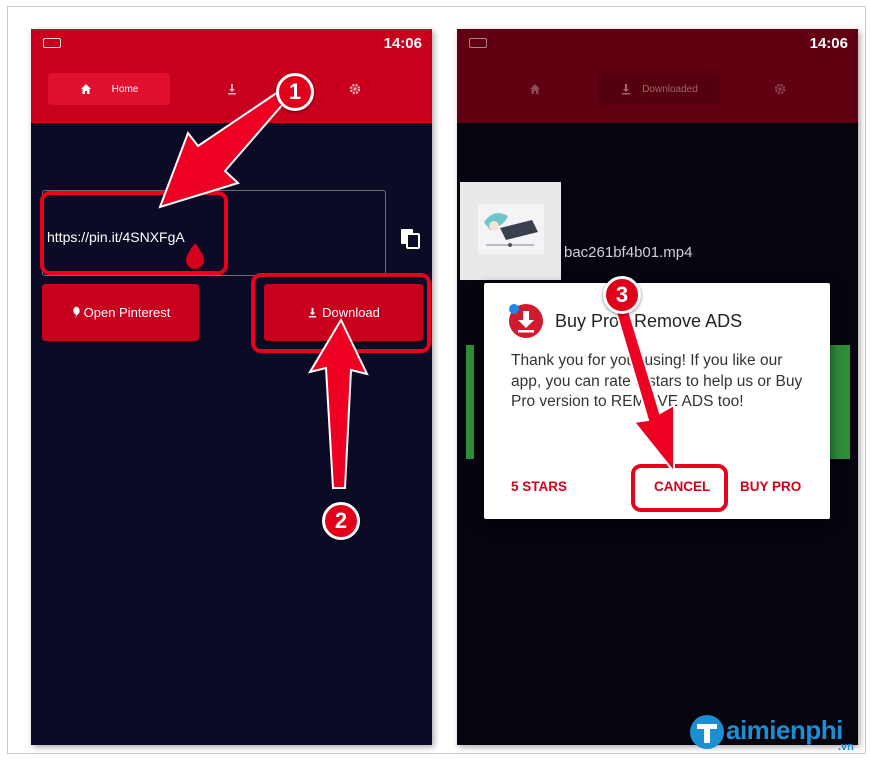  What do you see at coordinates (846, 747) in the screenshot?
I see `watermark-tld: .vn` at bounding box center [846, 747].